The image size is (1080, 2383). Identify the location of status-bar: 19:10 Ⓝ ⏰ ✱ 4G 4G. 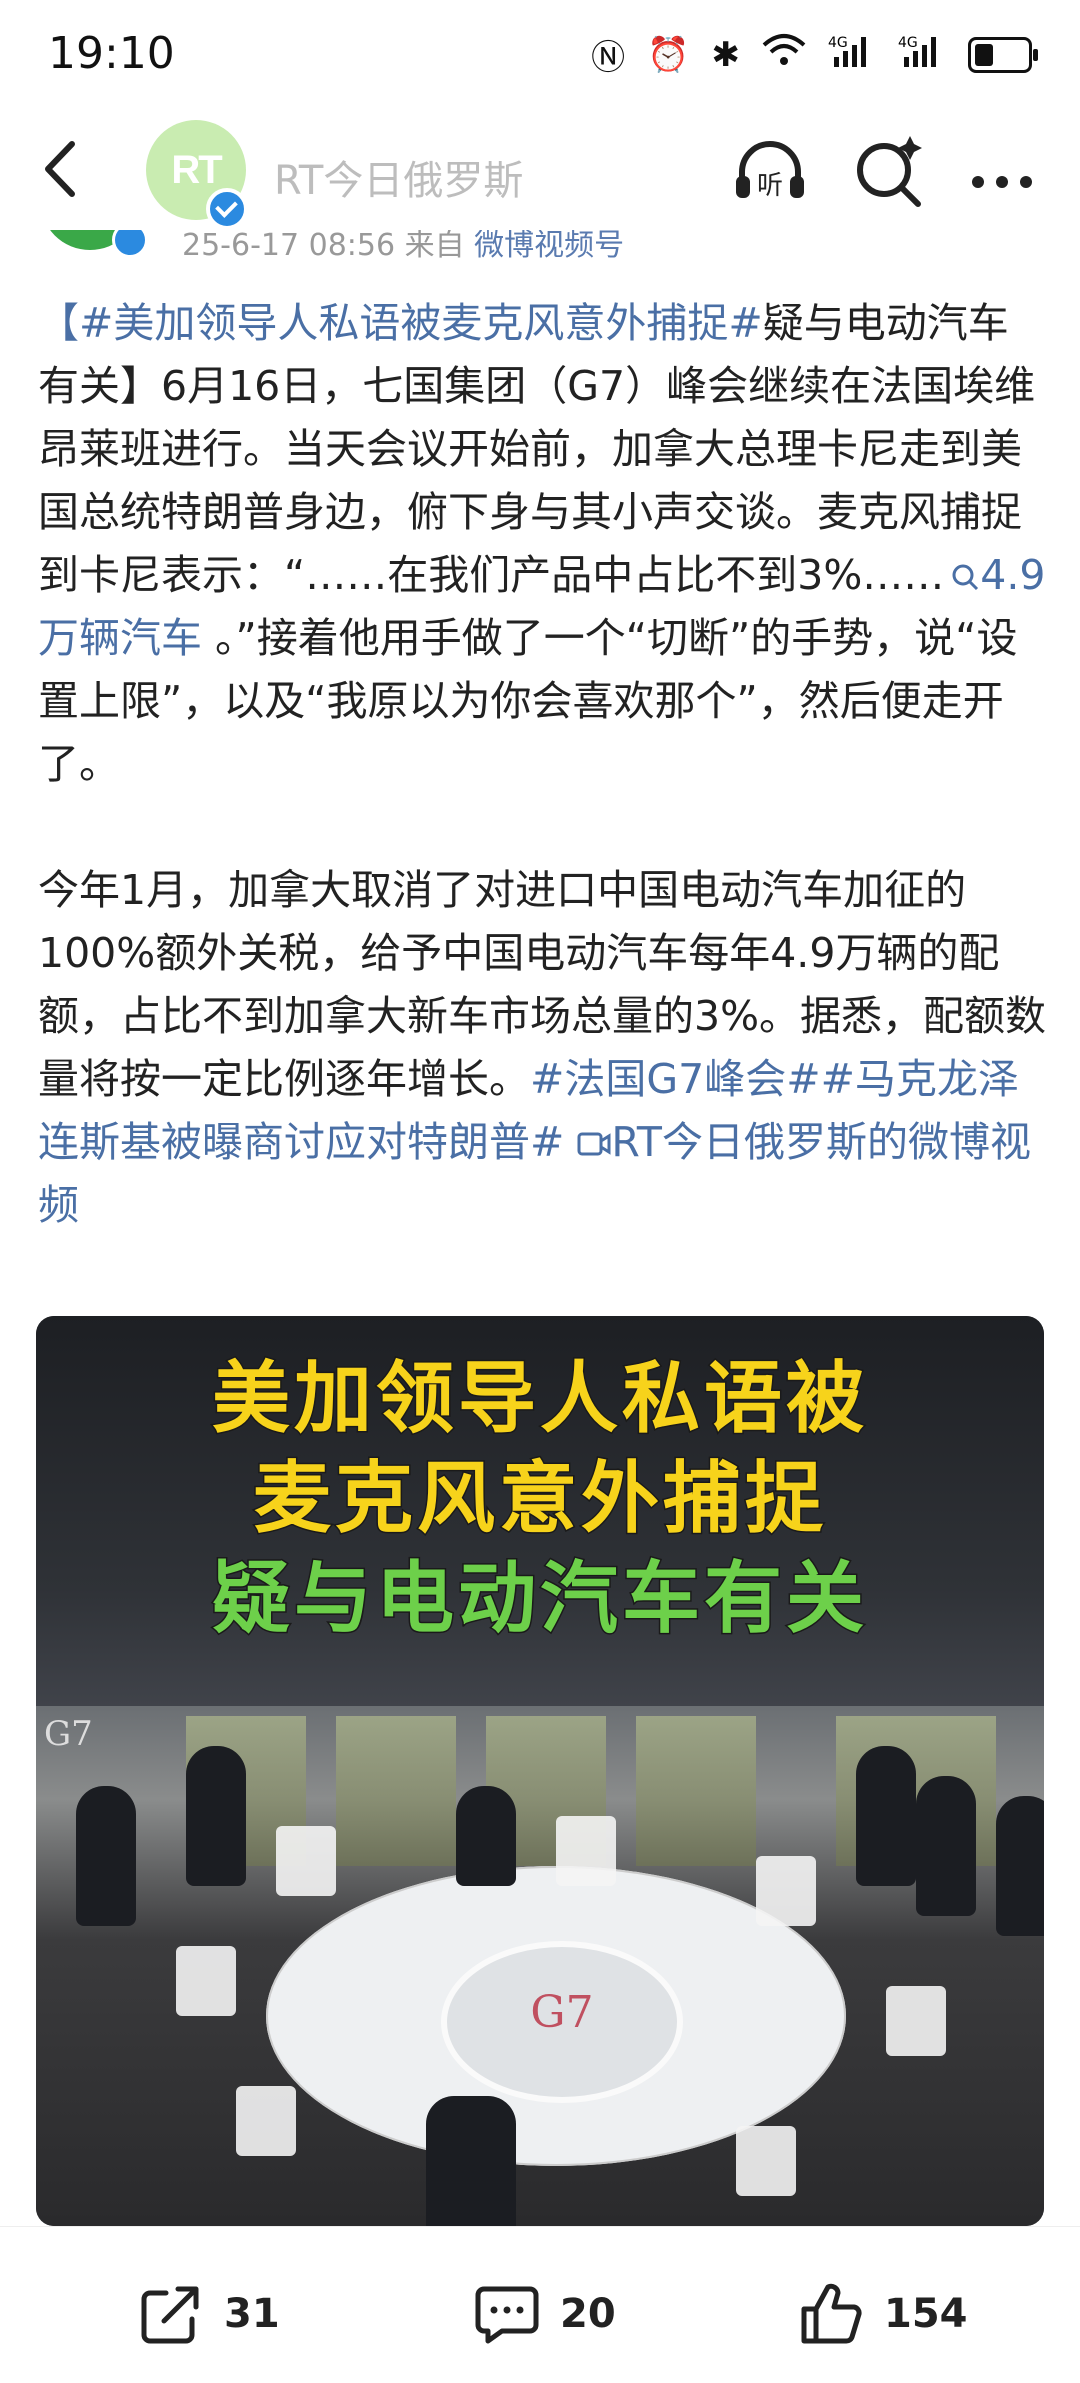
(540, 55).